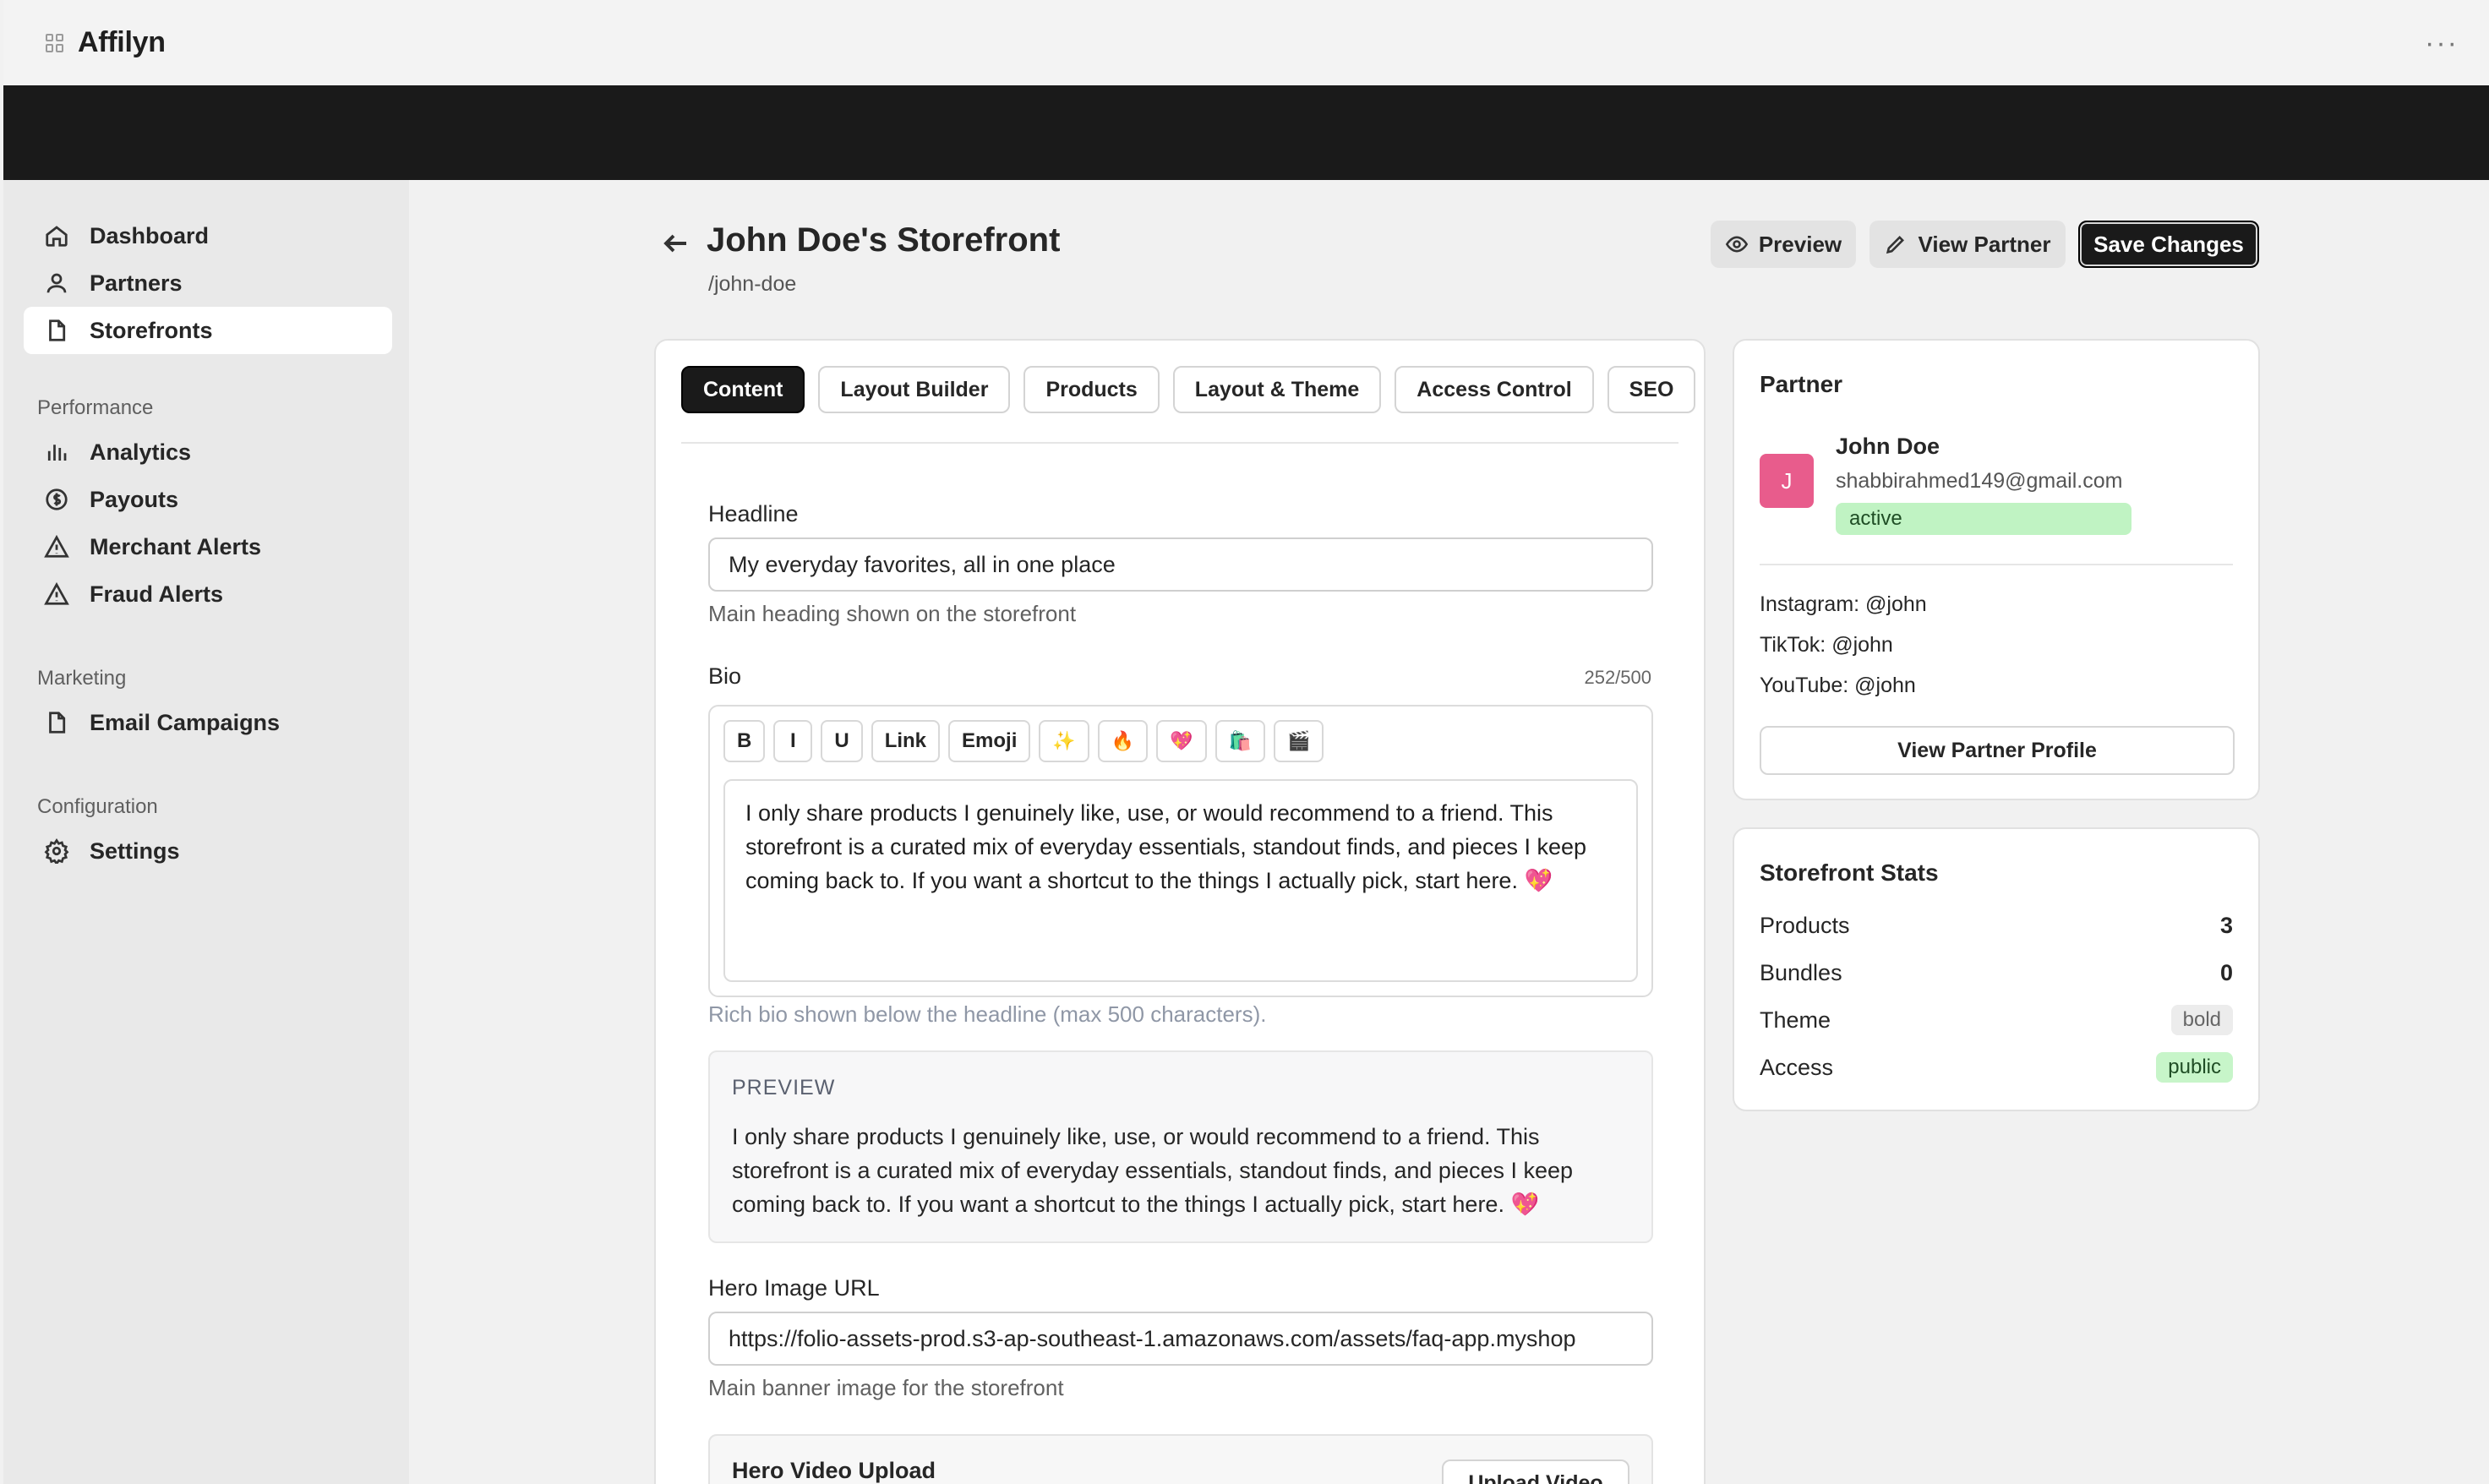  Describe the element at coordinates (1801, 972) in the screenshot. I see `stat-label: Bundles` at that location.